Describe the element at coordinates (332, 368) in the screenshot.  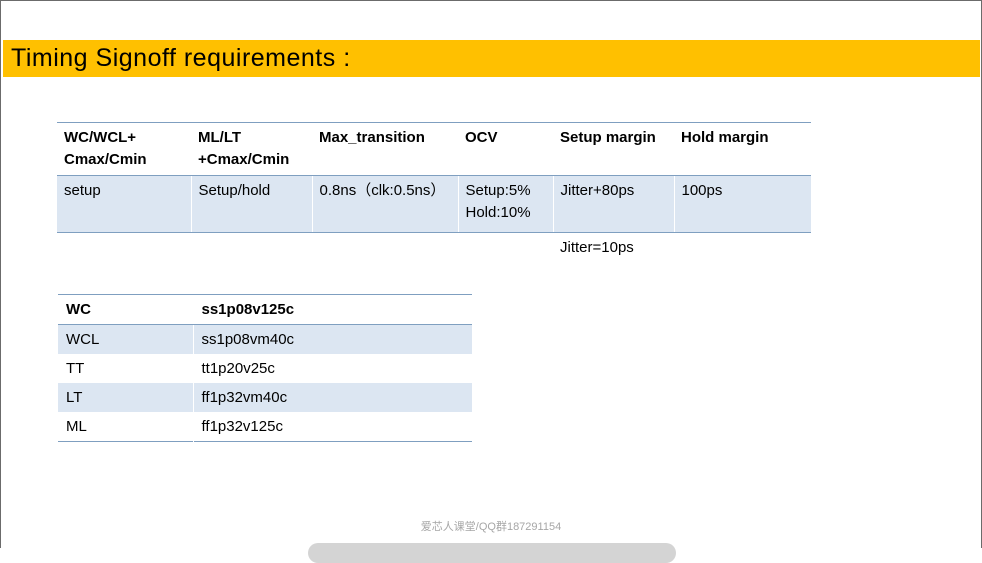
I see `corner-lib: tt1p20v25c` at that location.